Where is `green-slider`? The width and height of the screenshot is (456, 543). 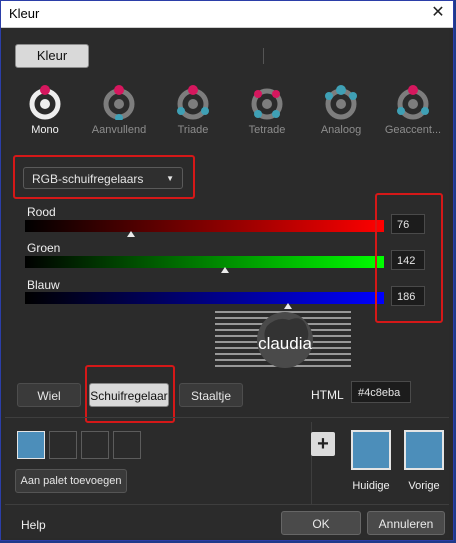
green-slider is located at coordinates (204, 264).